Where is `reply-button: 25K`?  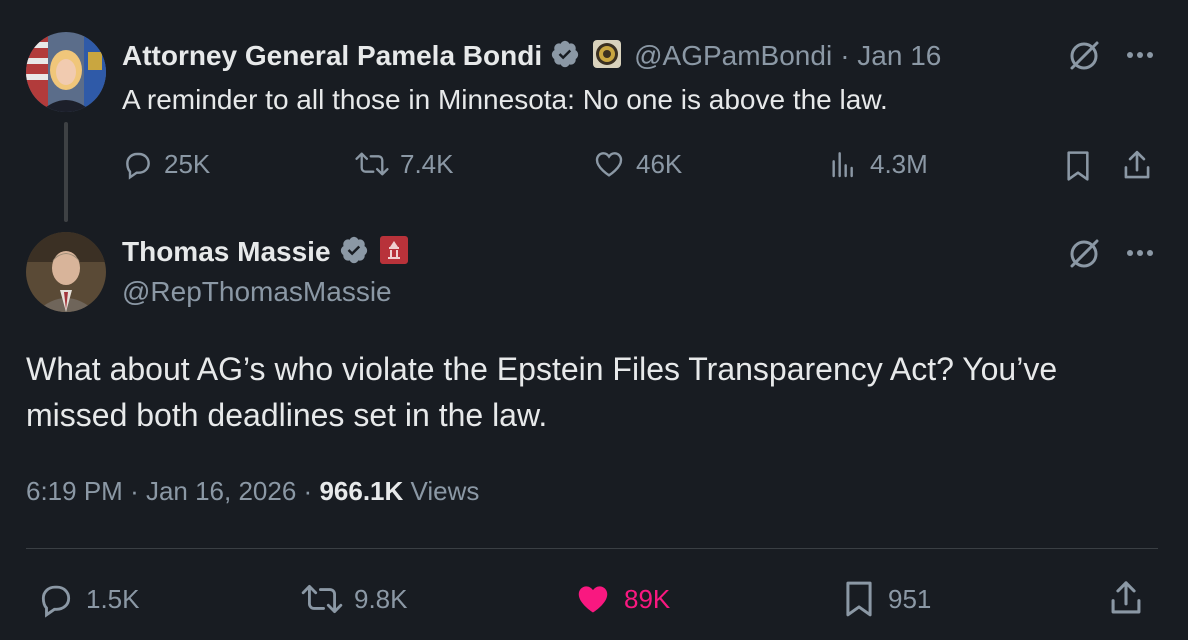
reply-button: 25K is located at coordinates (166, 164).